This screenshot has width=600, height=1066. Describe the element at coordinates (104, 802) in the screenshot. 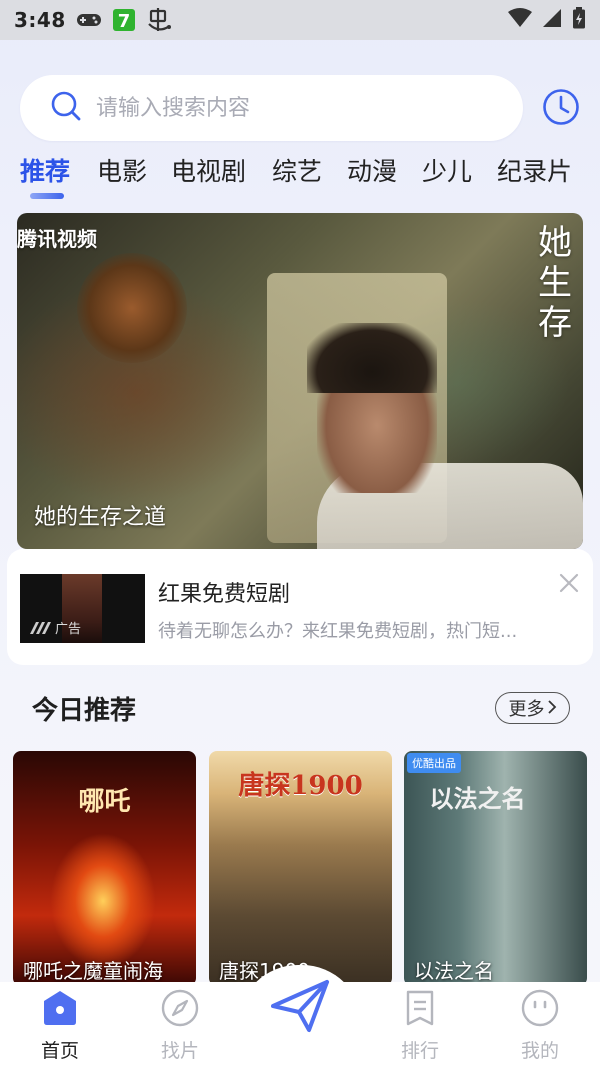

I see `poster-art-title: 哪吒` at that location.